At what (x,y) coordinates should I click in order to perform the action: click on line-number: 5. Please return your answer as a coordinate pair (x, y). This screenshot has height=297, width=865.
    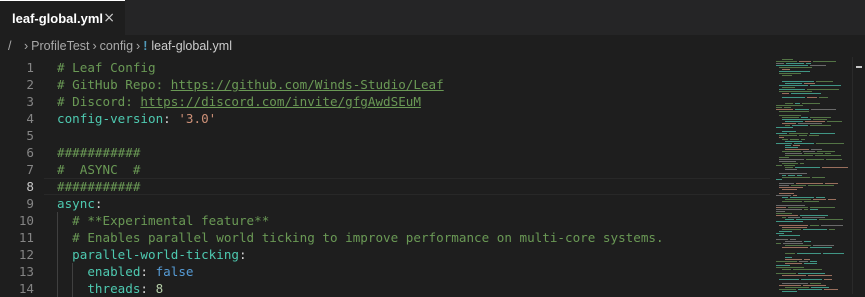
    Looking at the image, I should click on (30, 135).